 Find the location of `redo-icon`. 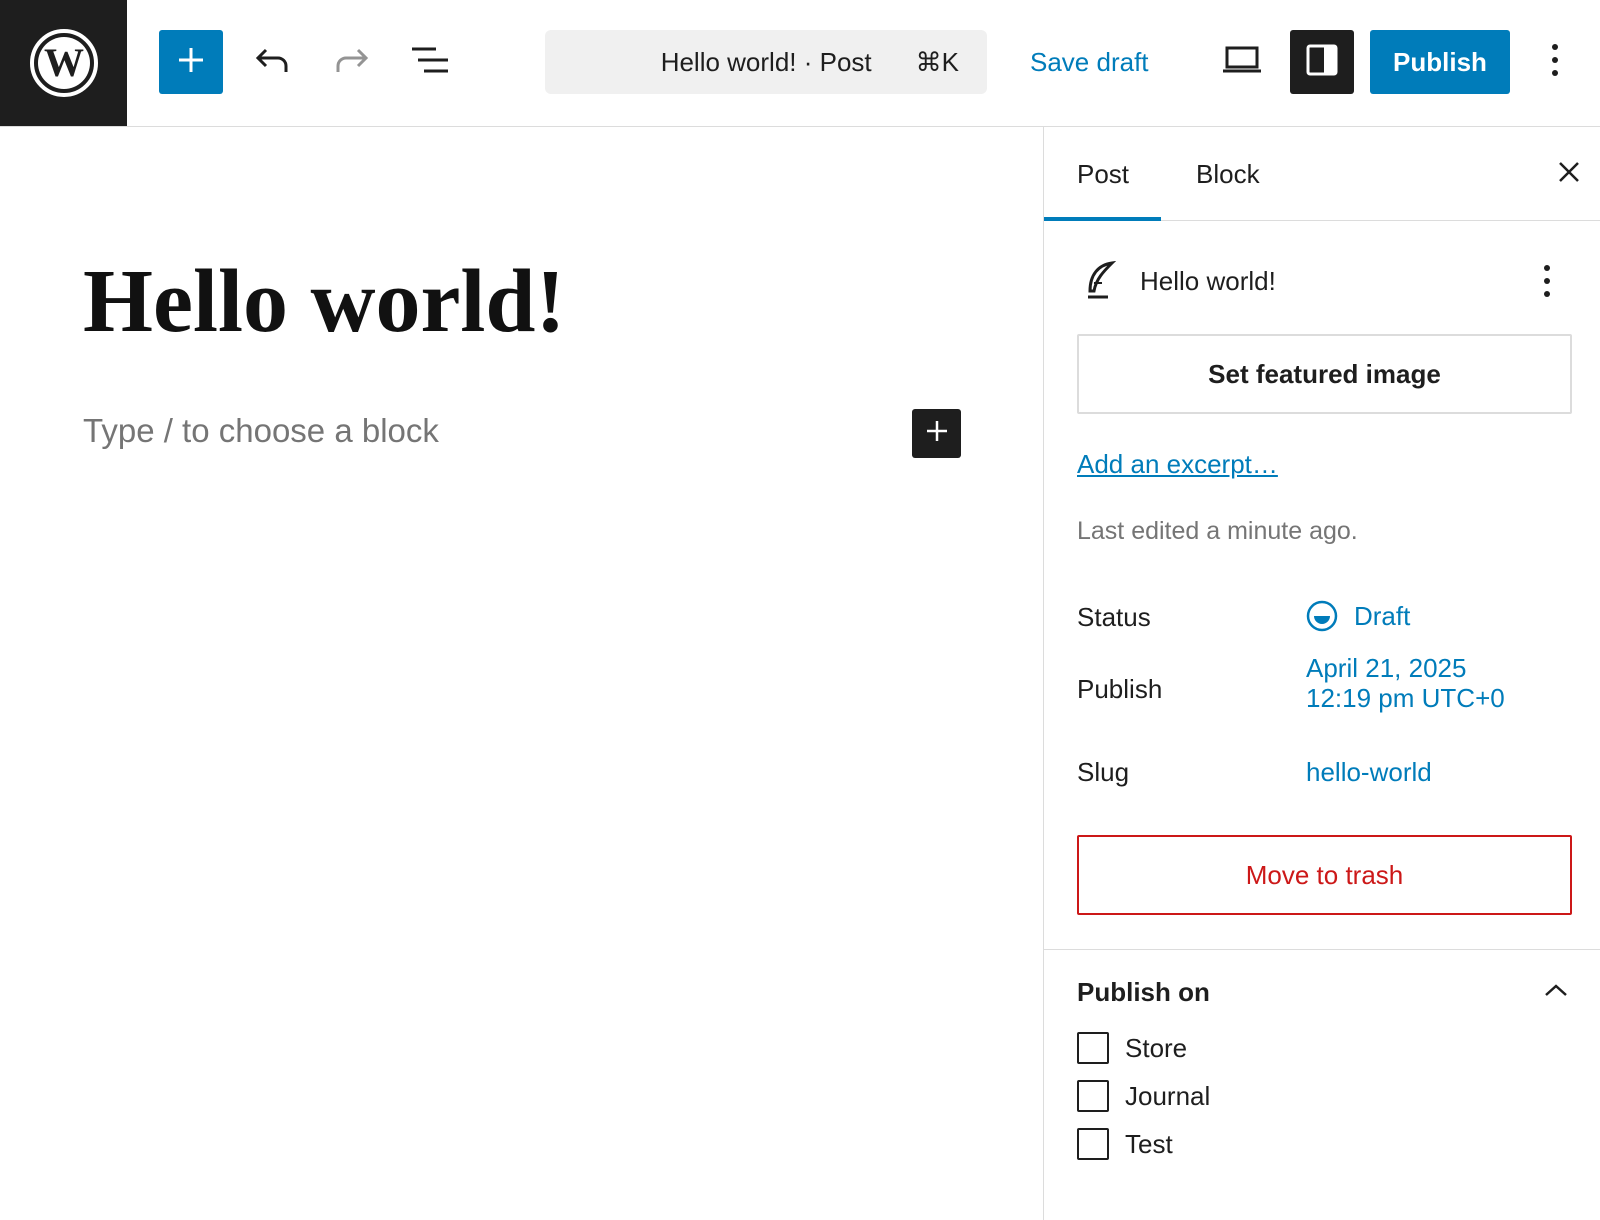

redo-icon is located at coordinates (352, 62).